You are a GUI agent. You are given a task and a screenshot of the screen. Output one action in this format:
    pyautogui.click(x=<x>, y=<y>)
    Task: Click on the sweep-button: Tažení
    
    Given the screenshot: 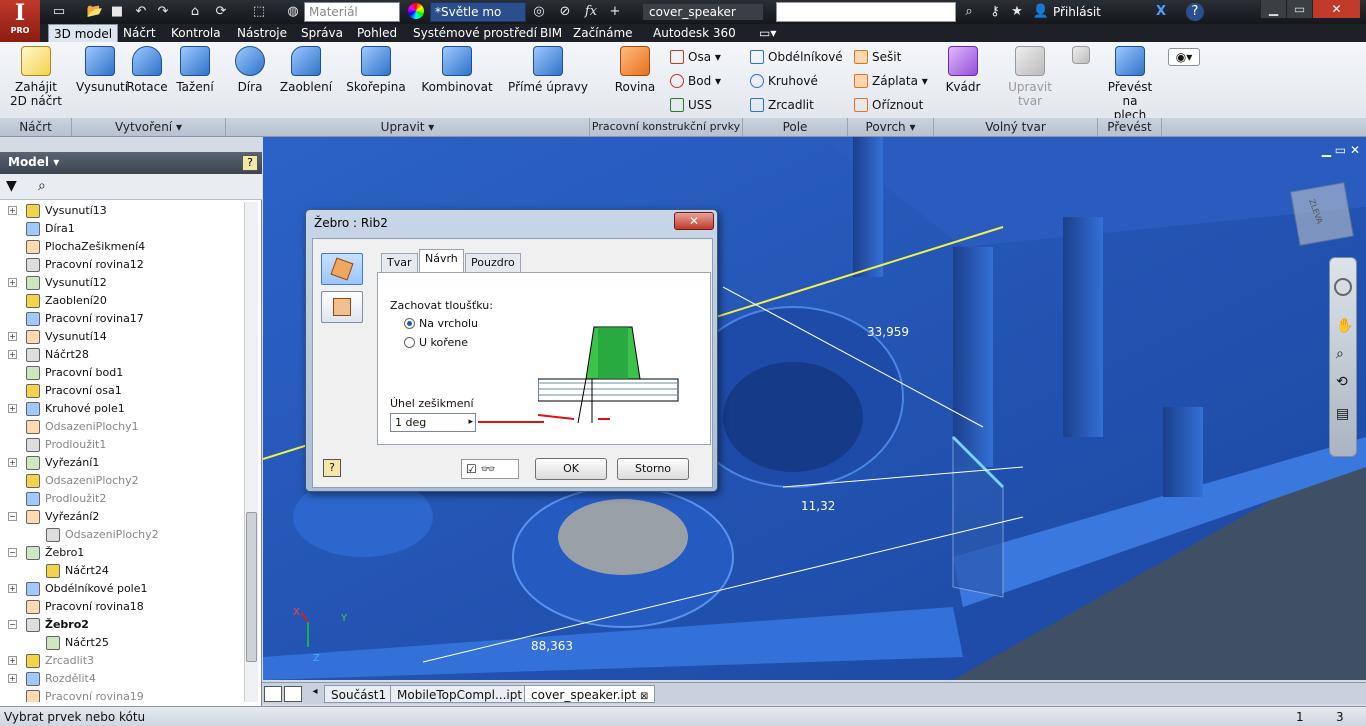 What is the action you would take?
    pyautogui.click(x=195, y=70)
    